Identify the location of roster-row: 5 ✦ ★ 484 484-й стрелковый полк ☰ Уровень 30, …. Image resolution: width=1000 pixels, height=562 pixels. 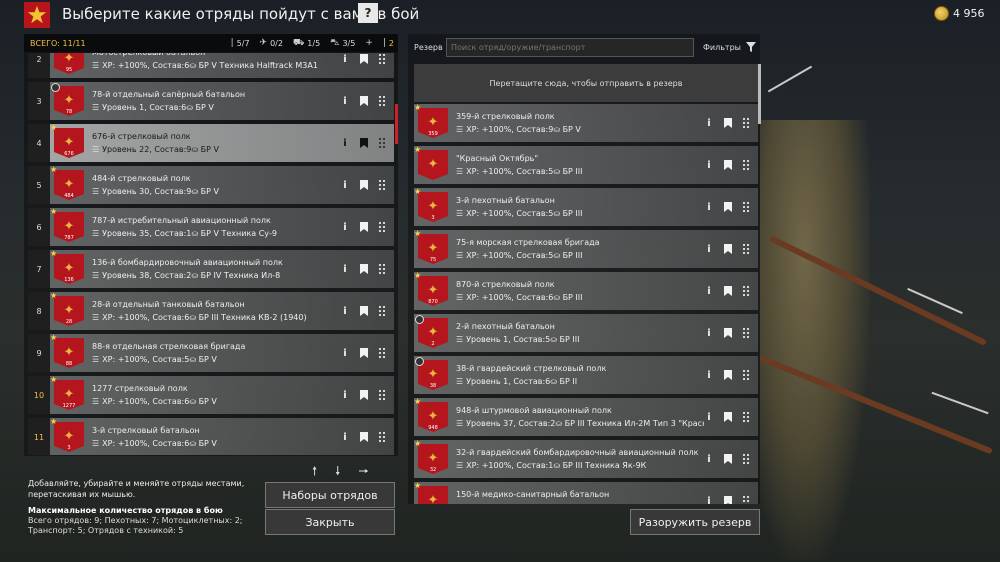
(211, 185).